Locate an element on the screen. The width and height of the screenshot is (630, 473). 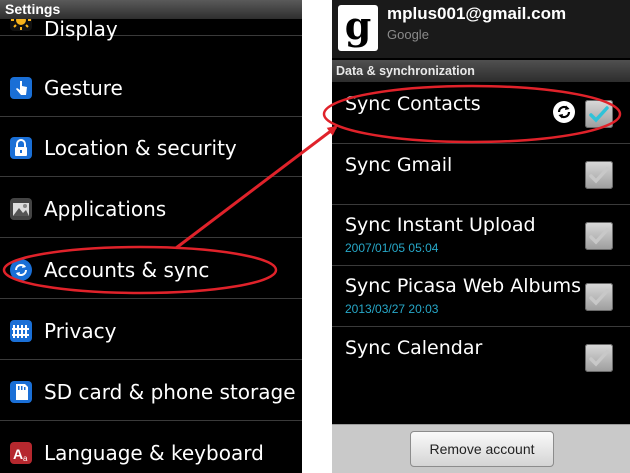
settings-item-sd-card-storage: SD card & phone storage is located at coordinates (151, 391).